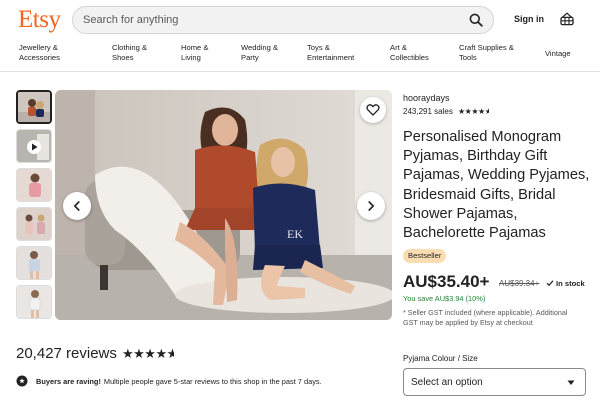 Image resolution: width=600 pixels, height=402 pixels. I want to click on thumbnail-video, so click(34, 146).